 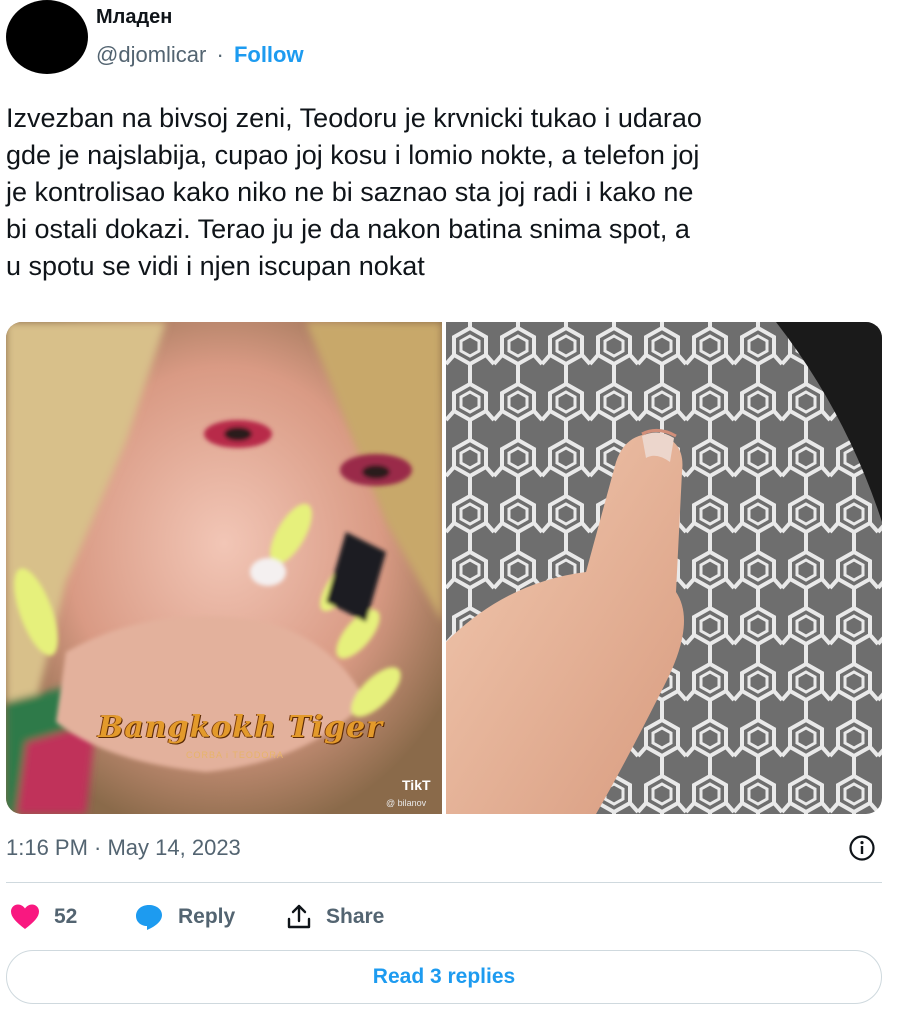 I want to click on video-title-overlay: Bangkokh Tiger, so click(x=241, y=727).